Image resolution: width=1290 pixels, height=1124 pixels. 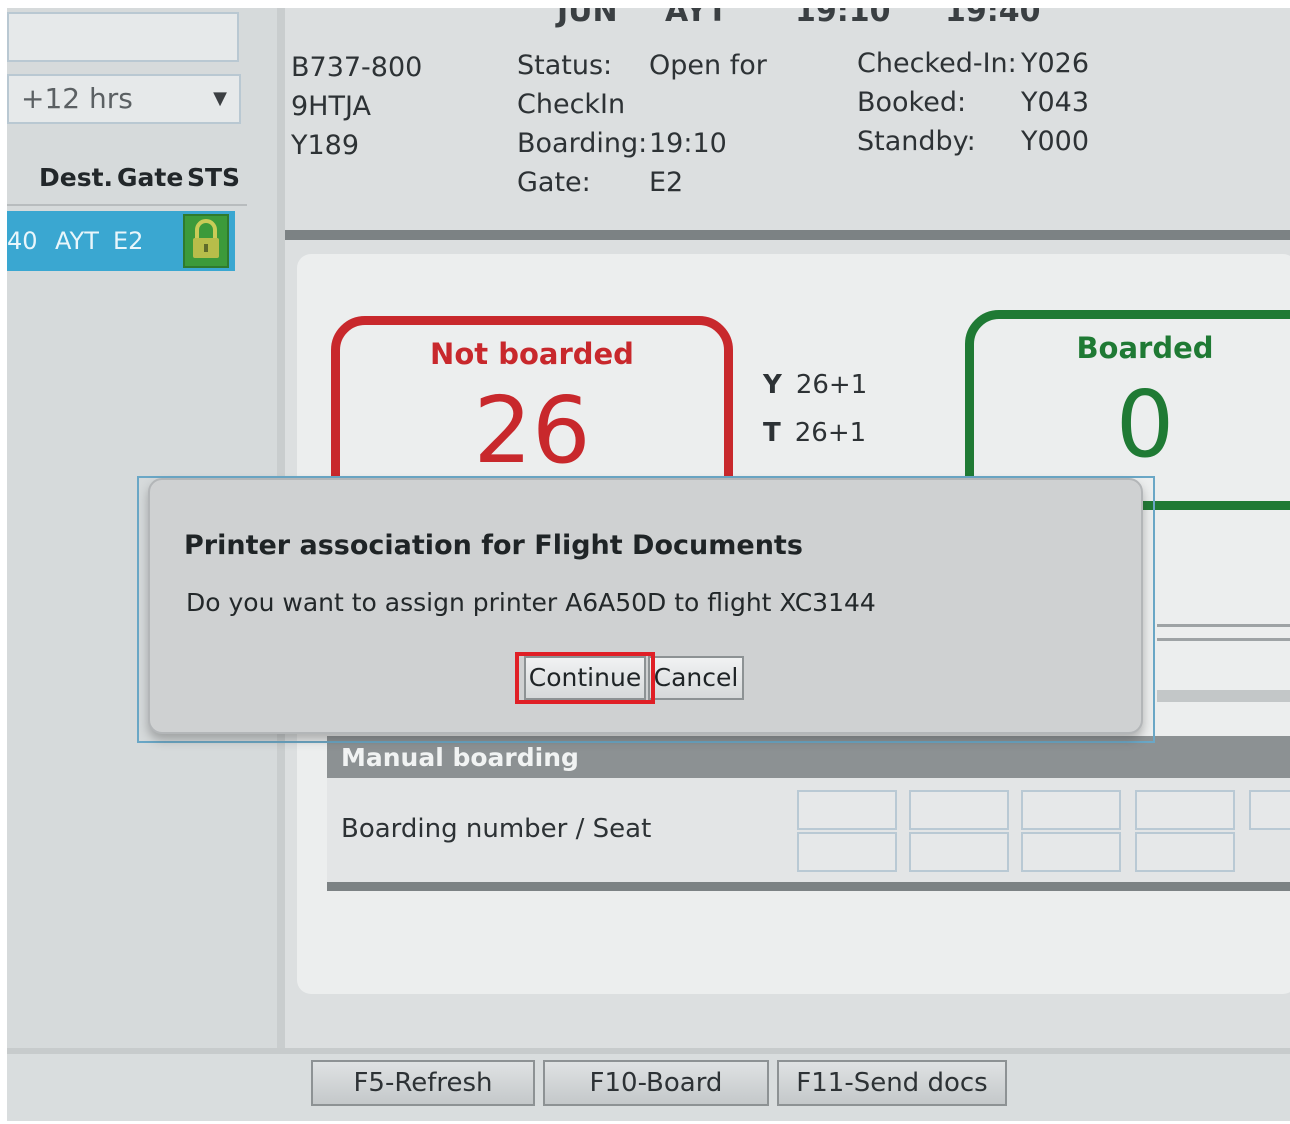 I want to click on not-boarded-count: 26, so click(x=532, y=430).